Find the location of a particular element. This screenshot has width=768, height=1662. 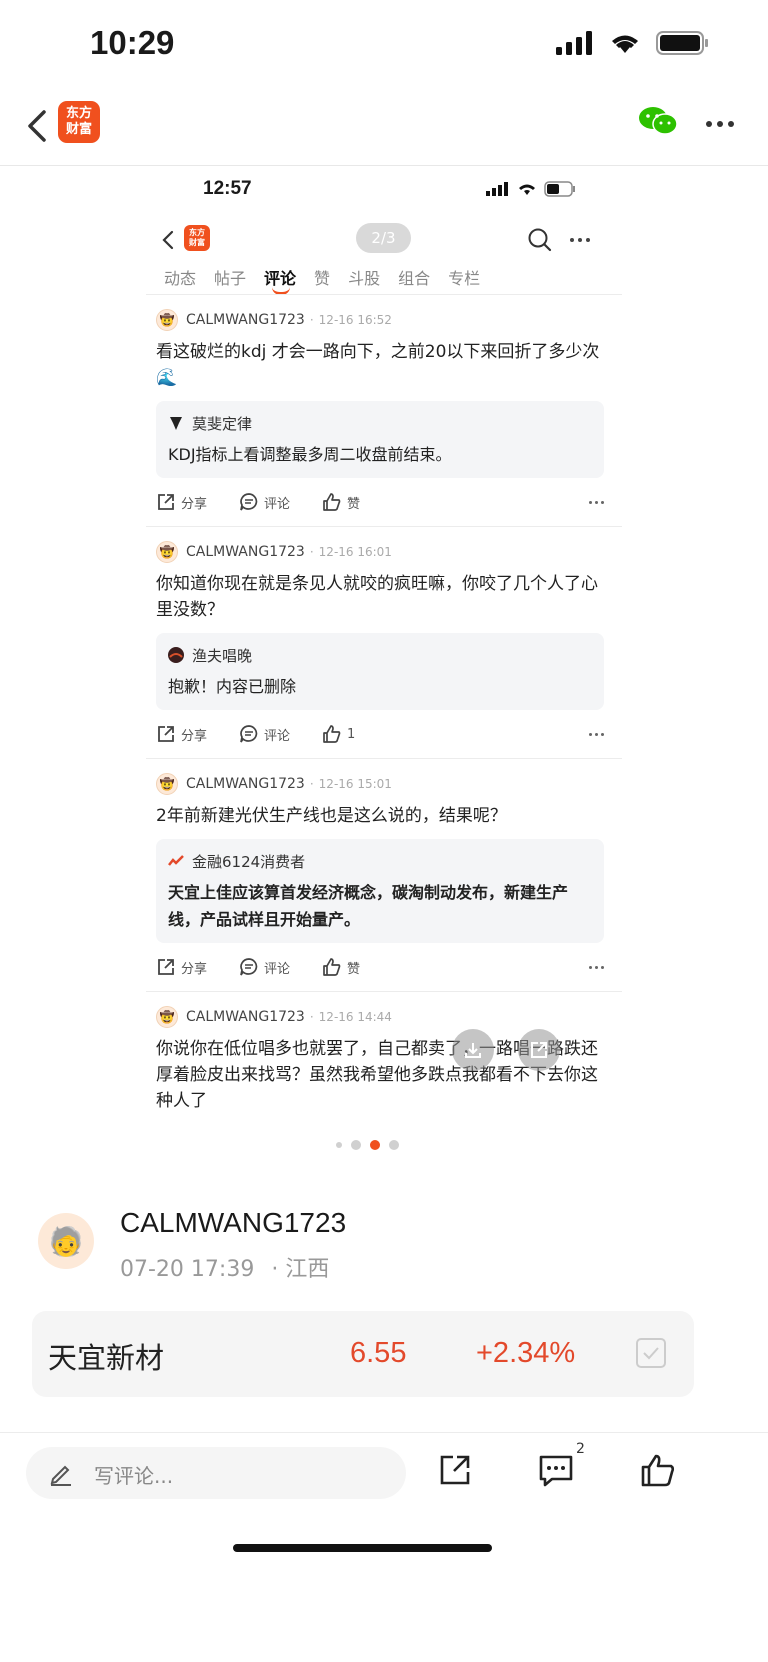

search-icon is located at coordinates (540, 240).